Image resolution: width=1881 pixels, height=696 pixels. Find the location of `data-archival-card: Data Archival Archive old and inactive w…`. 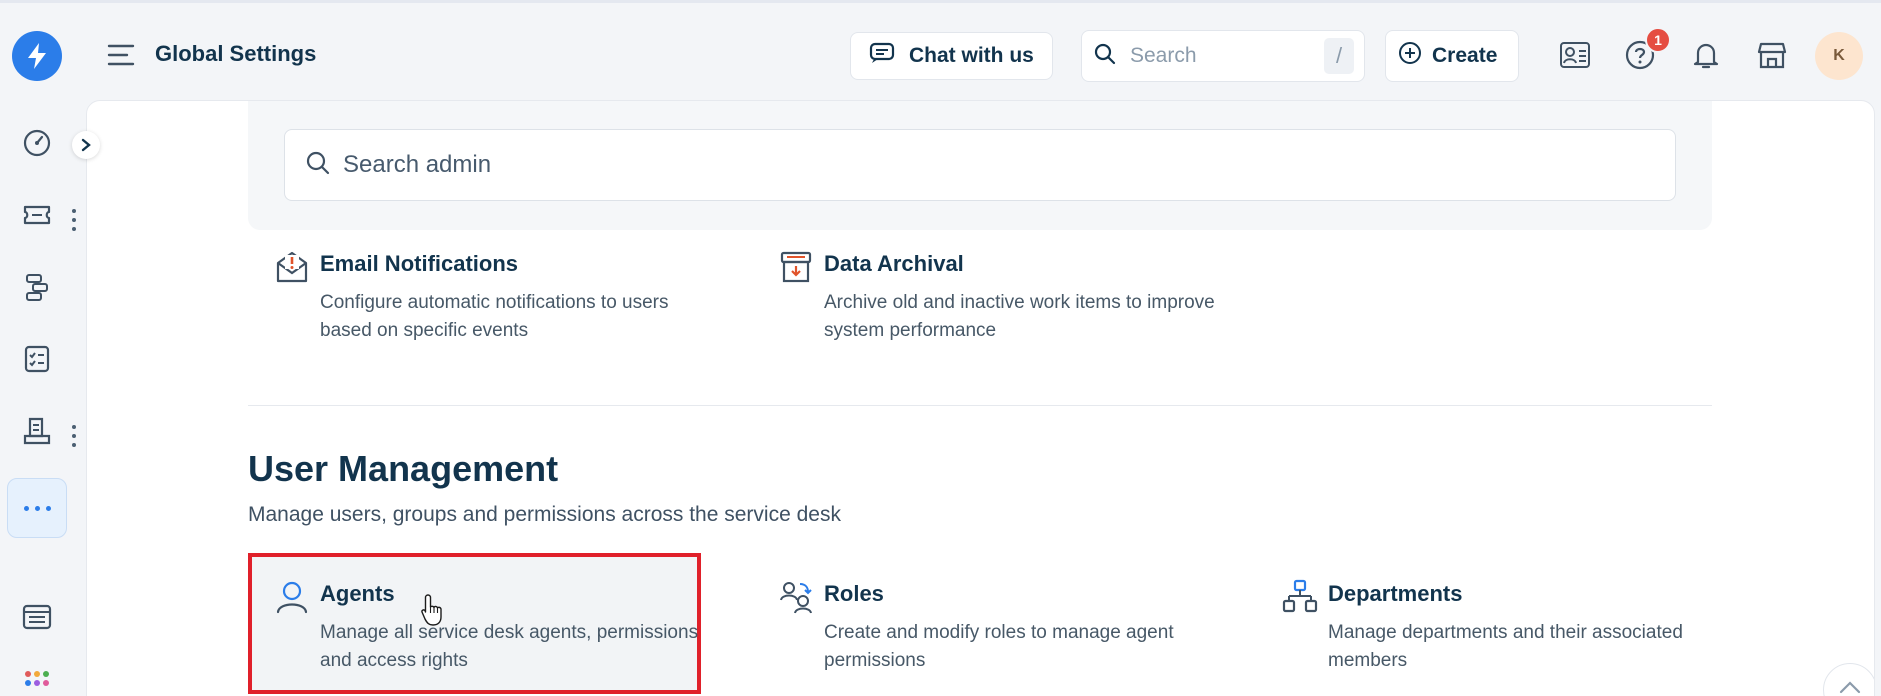

data-archival-card: Data Archival Archive old and inactive w… is located at coordinates (998, 299).